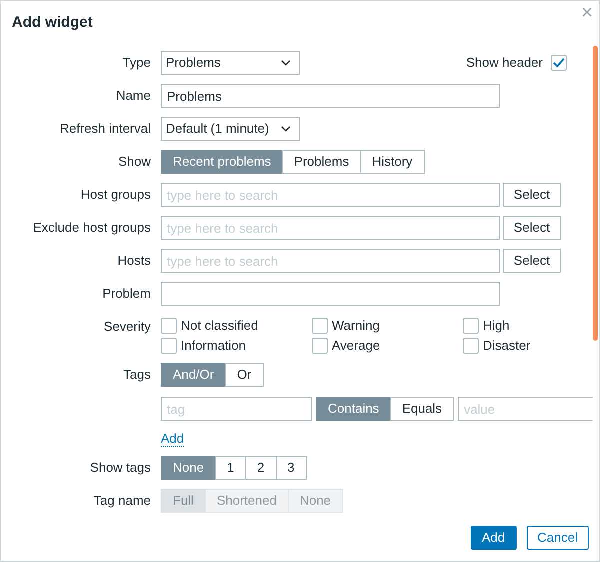  Describe the element at coordinates (356, 326) in the screenshot. I see `checkbox-label: Warning` at that location.